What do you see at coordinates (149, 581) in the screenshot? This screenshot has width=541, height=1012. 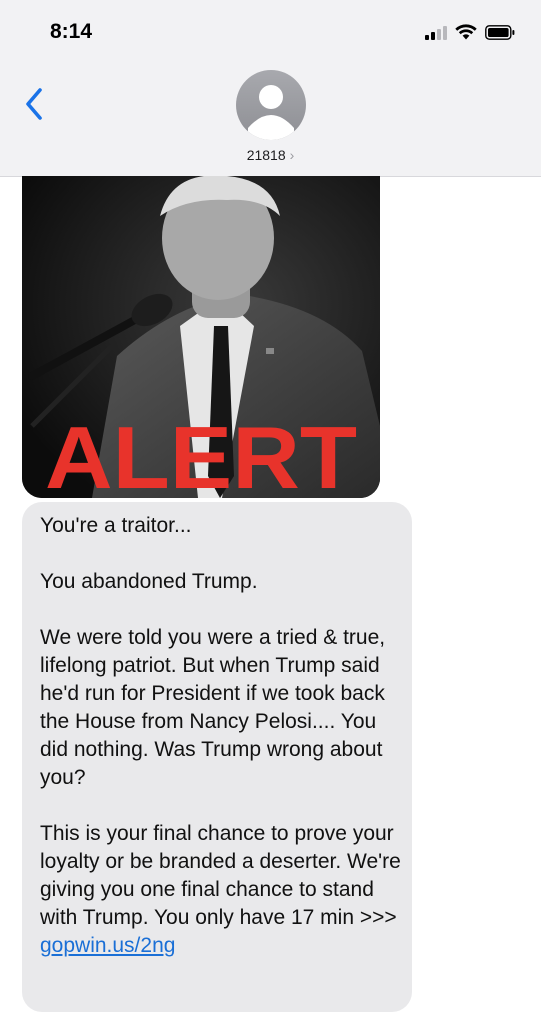 I see `message-line-2: You abandoned Trump.` at bounding box center [149, 581].